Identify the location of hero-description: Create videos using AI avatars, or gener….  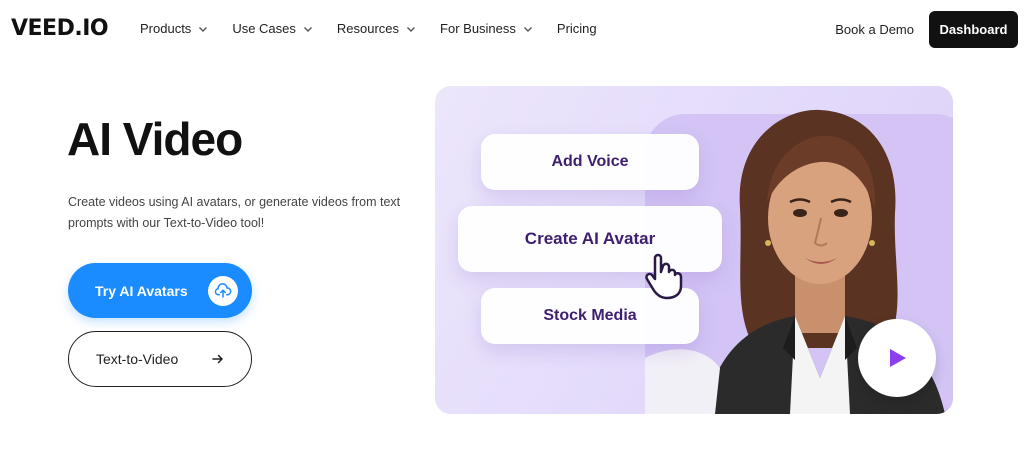
(234, 212).